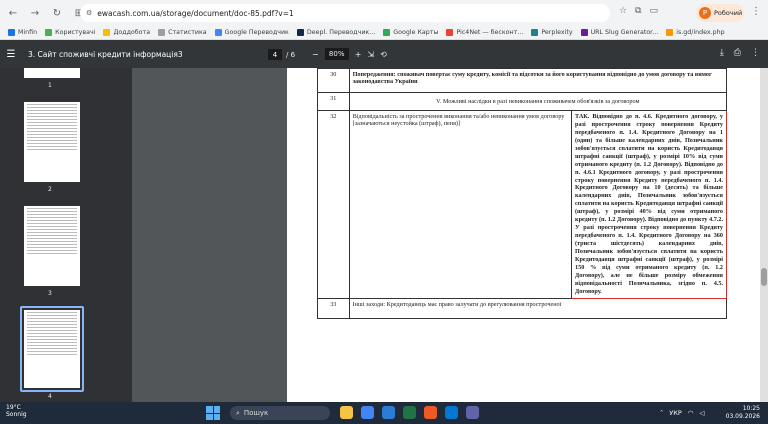 The width and height of the screenshot is (768, 424). What do you see at coordinates (105, 54) in the screenshot?
I see `pdf-title: 3. Сайт споживчі кредити інформація3` at bounding box center [105, 54].